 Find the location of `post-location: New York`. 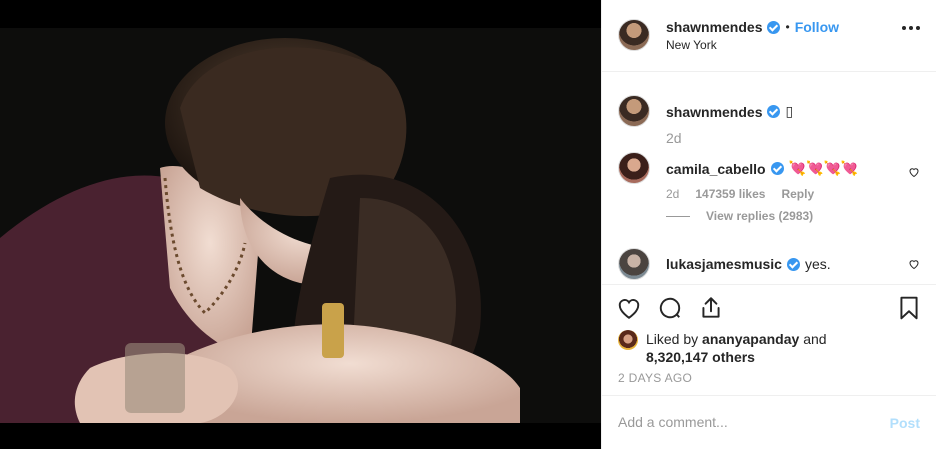

post-location: New York is located at coordinates (691, 45).